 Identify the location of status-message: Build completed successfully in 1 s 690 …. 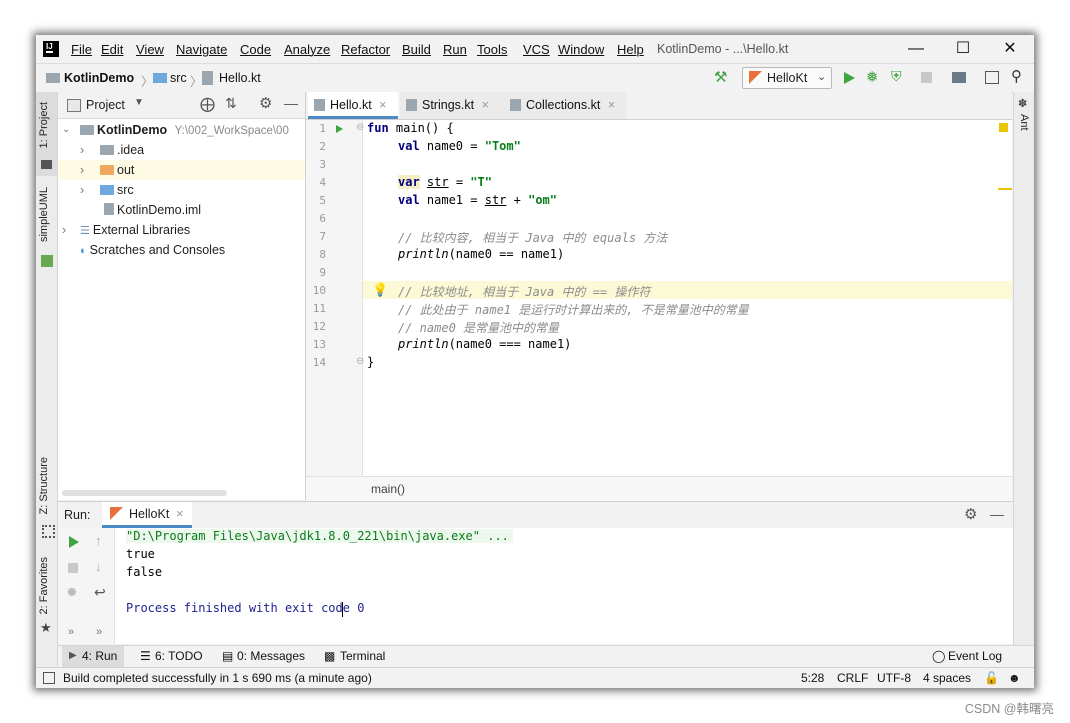
(217, 678).